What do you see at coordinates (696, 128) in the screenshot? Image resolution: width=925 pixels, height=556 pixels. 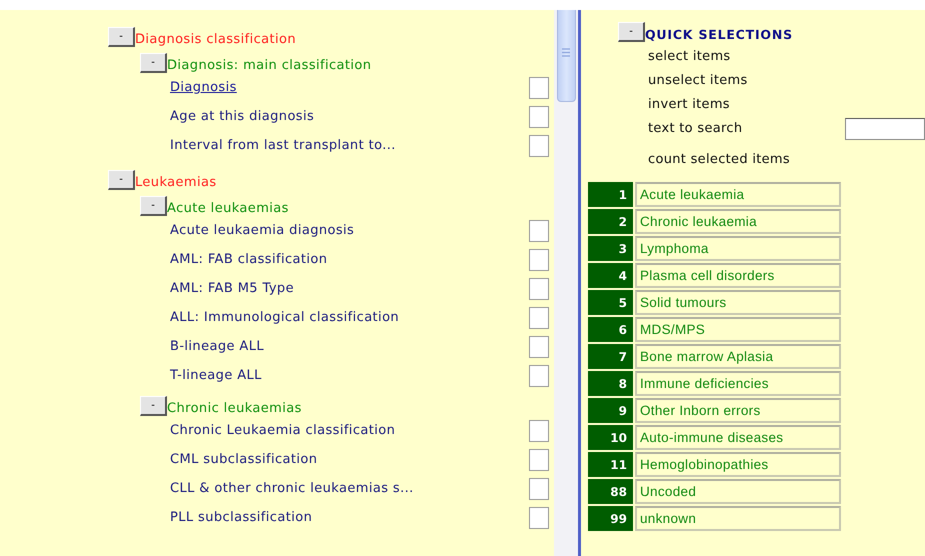 I see `search-label: text to search` at bounding box center [696, 128].